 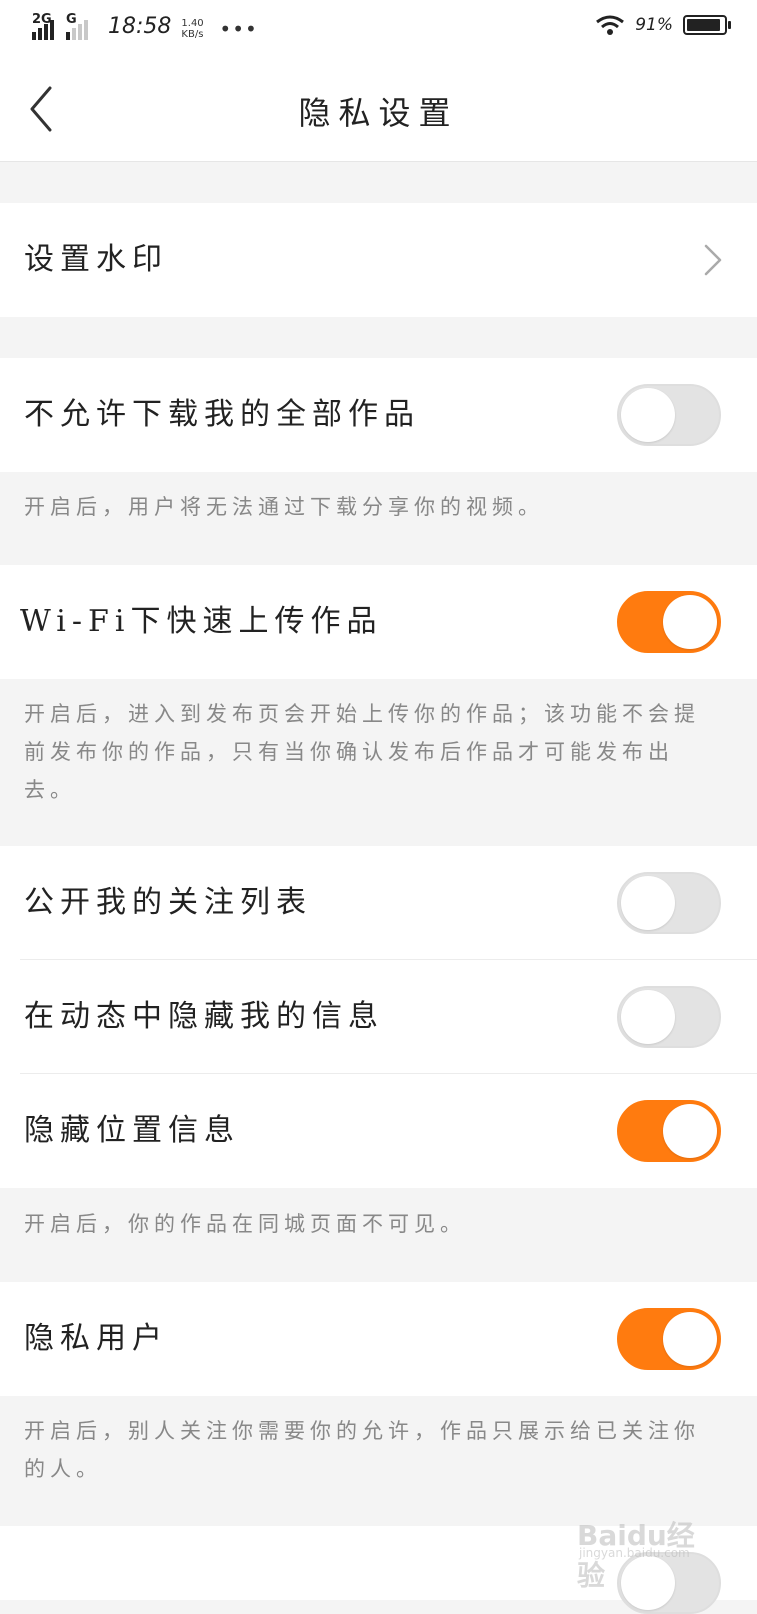 I want to click on row-wifi-upload: Wi-Fi下快速上传作品, so click(x=378, y=622).